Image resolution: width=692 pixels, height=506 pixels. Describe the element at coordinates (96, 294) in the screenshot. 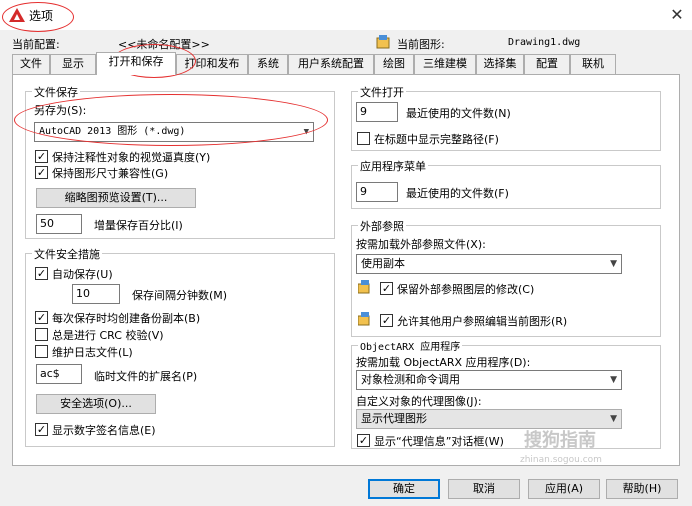

I see `autosave-interval-input: 10` at that location.